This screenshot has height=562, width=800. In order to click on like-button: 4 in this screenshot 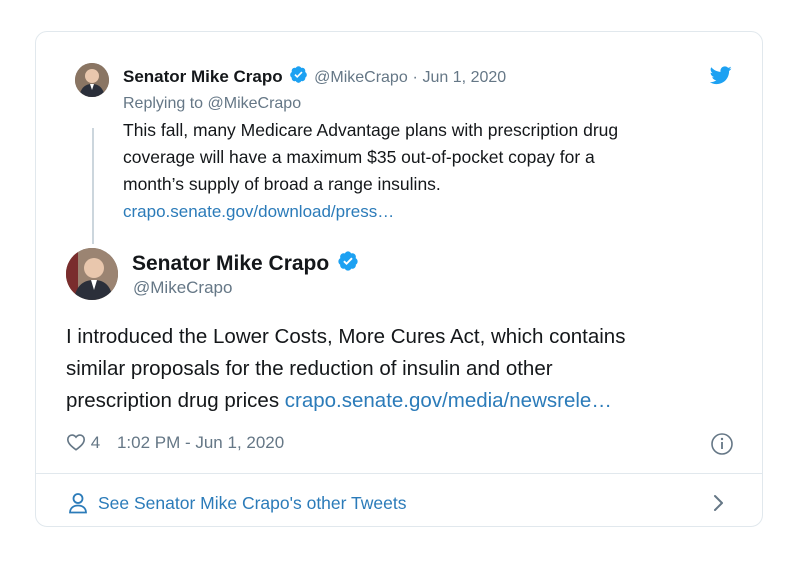, I will do `click(83, 444)`.